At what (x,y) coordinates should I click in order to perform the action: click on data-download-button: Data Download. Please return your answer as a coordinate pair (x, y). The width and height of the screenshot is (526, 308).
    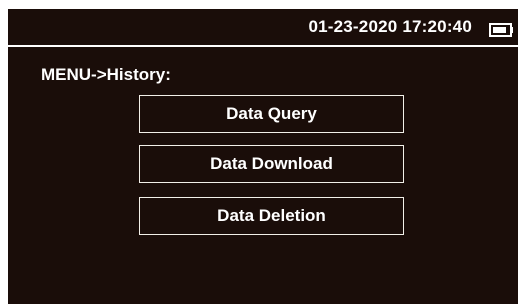
    Looking at the image, I should click on (271, 164).